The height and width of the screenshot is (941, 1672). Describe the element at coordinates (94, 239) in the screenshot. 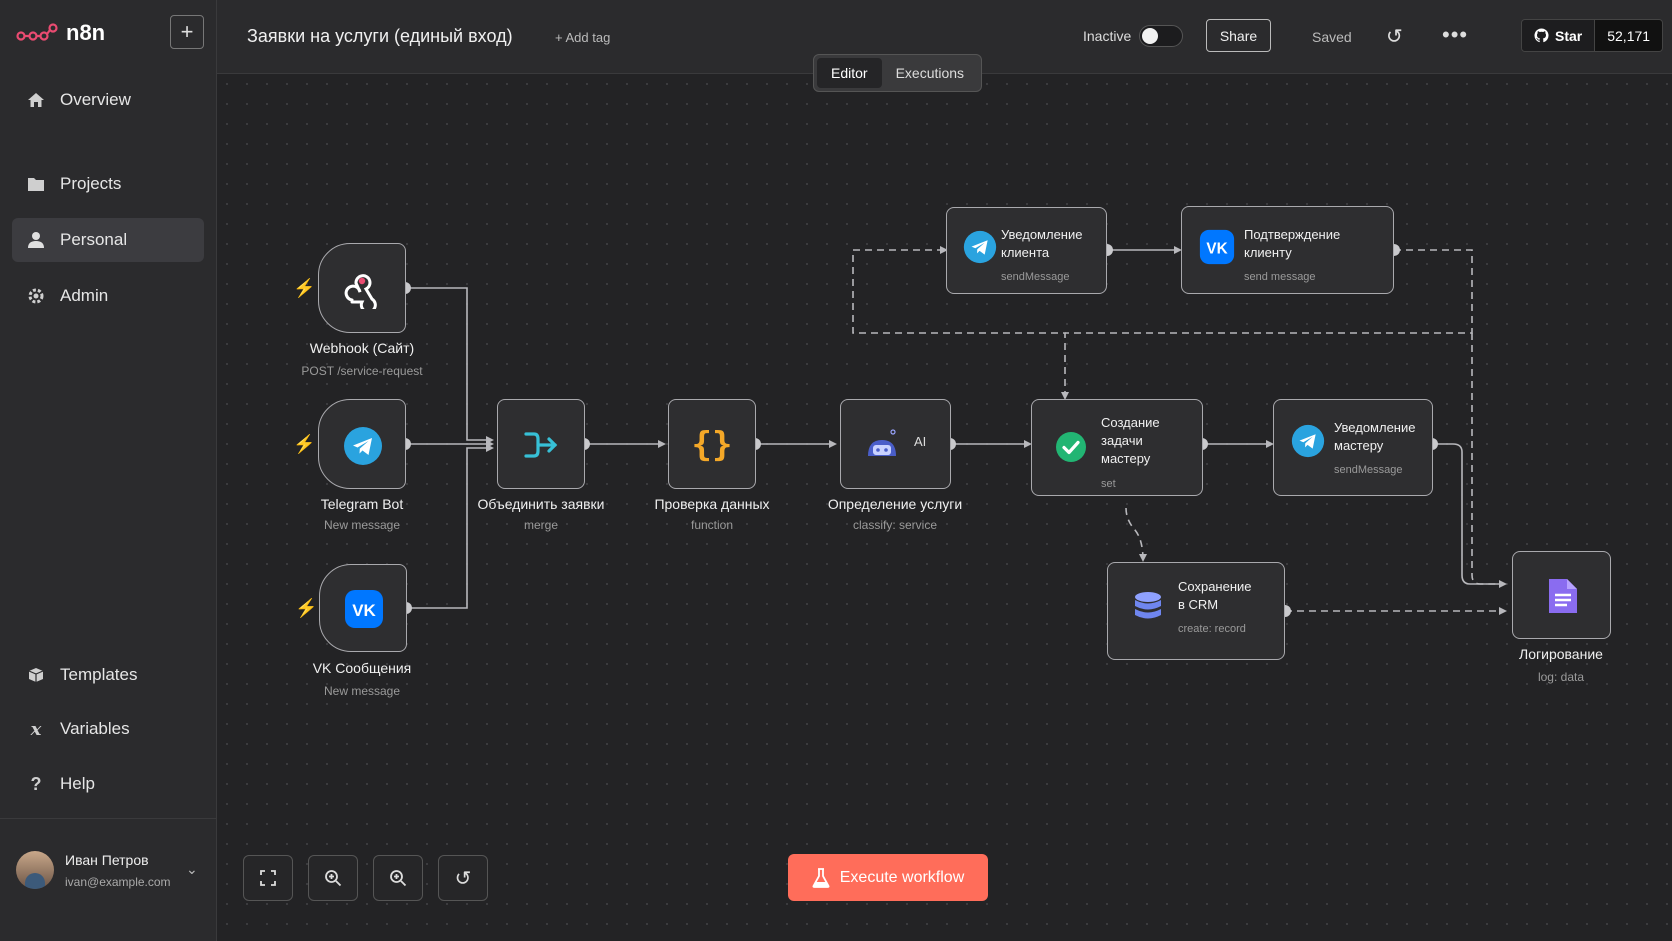

I see `sidebar-item-label: Personal` at that location.